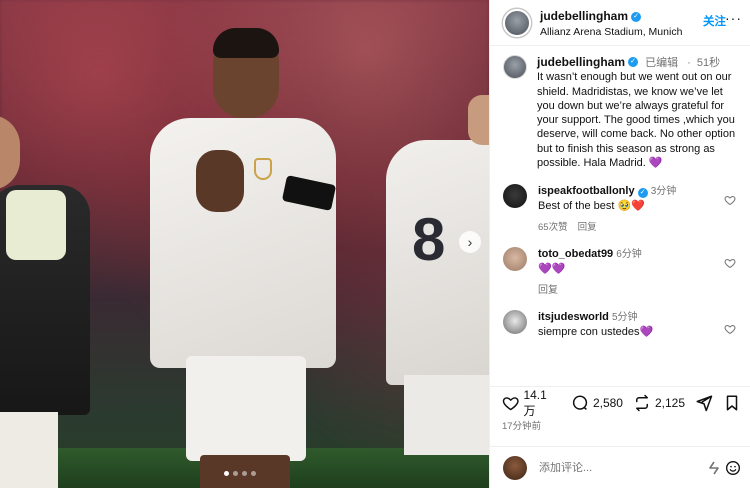 This screenshot has height=488, width=750. Describe the element at coordinates (708, 63) in the screenshot. I see `caption-time: 51秒` at that location.